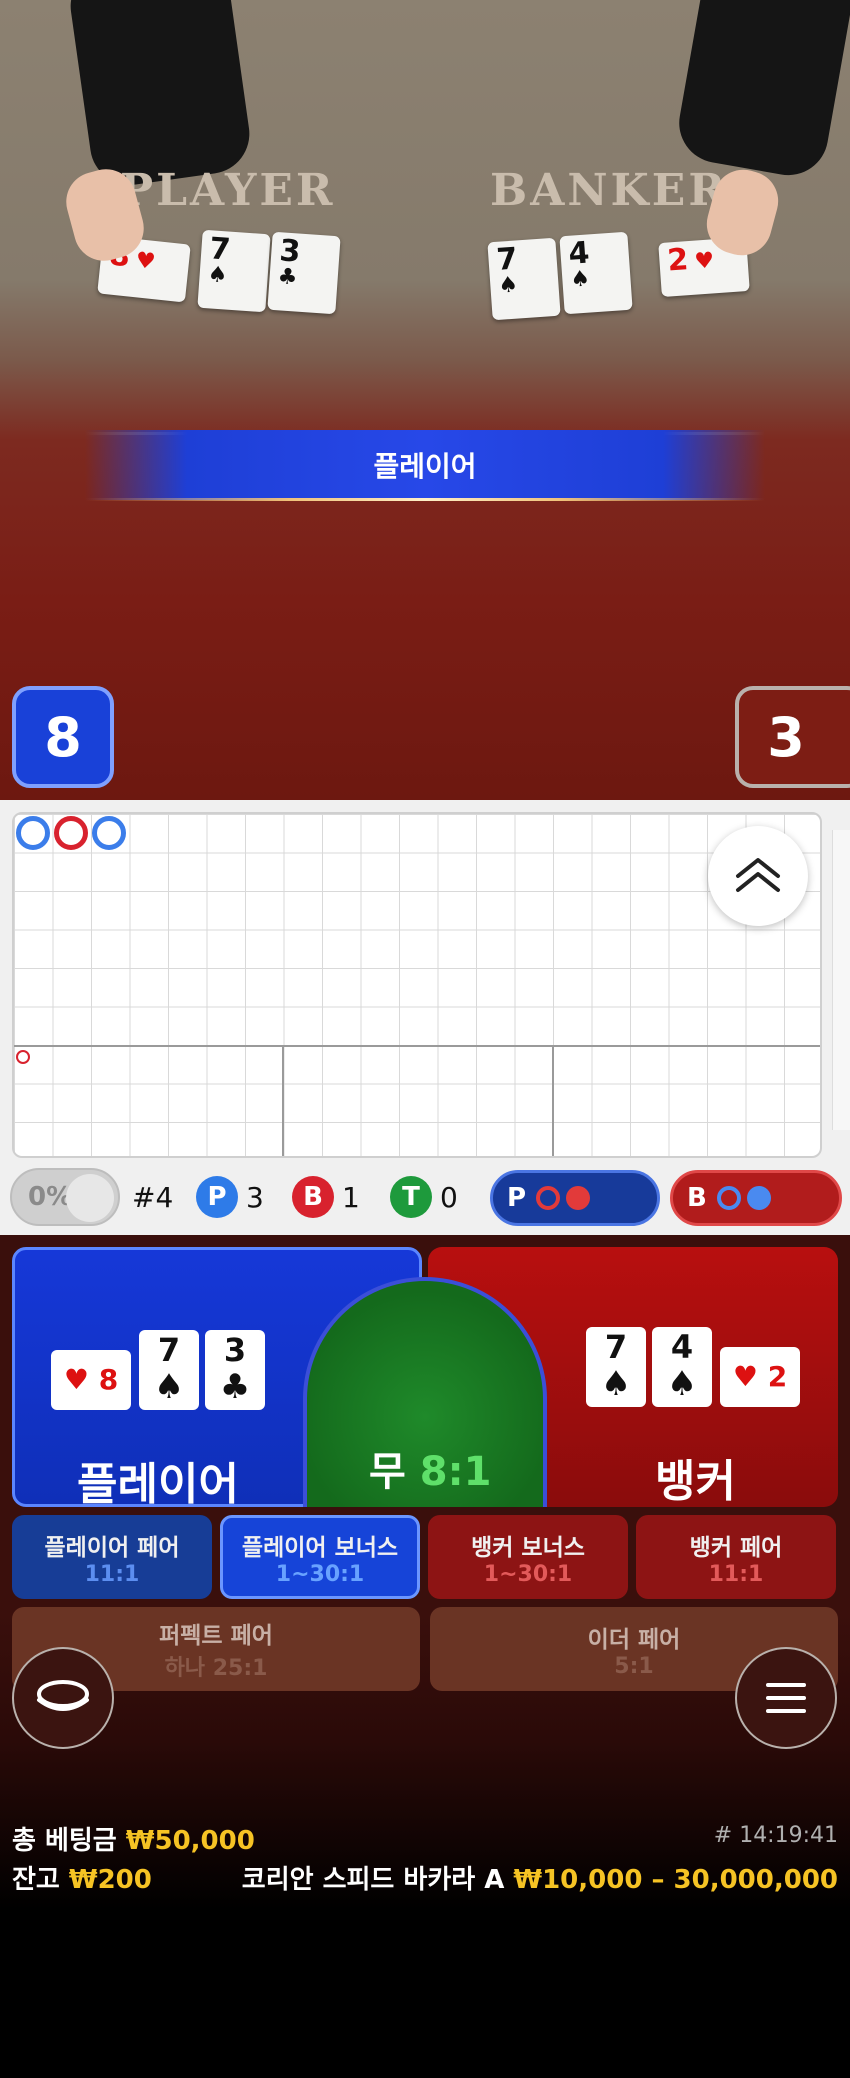  I want to click on predict-player-button: P, so click(575, 1198).